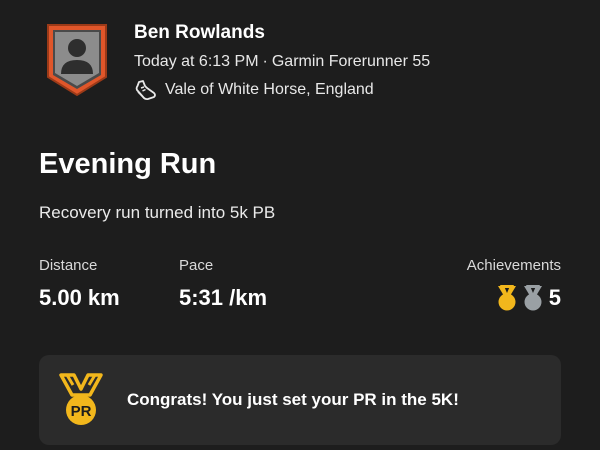 The width and height of the screenshot is (600, 450). Describe the element at coordinates (513, 265) in the screenshot. I see `achievements-label: Achievements` at that location.